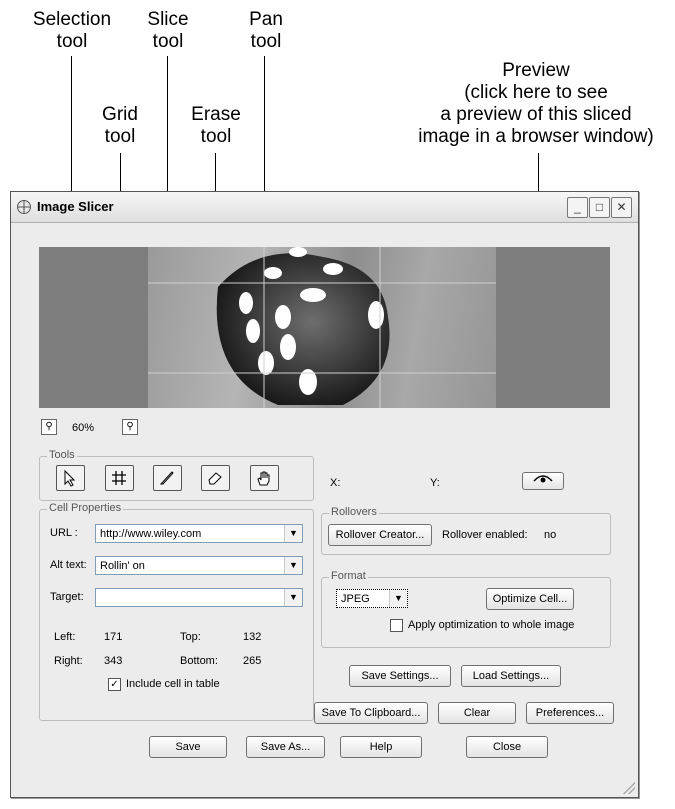 The image size is (675, 809). I want to click on hand-icon, so click(263, 478).